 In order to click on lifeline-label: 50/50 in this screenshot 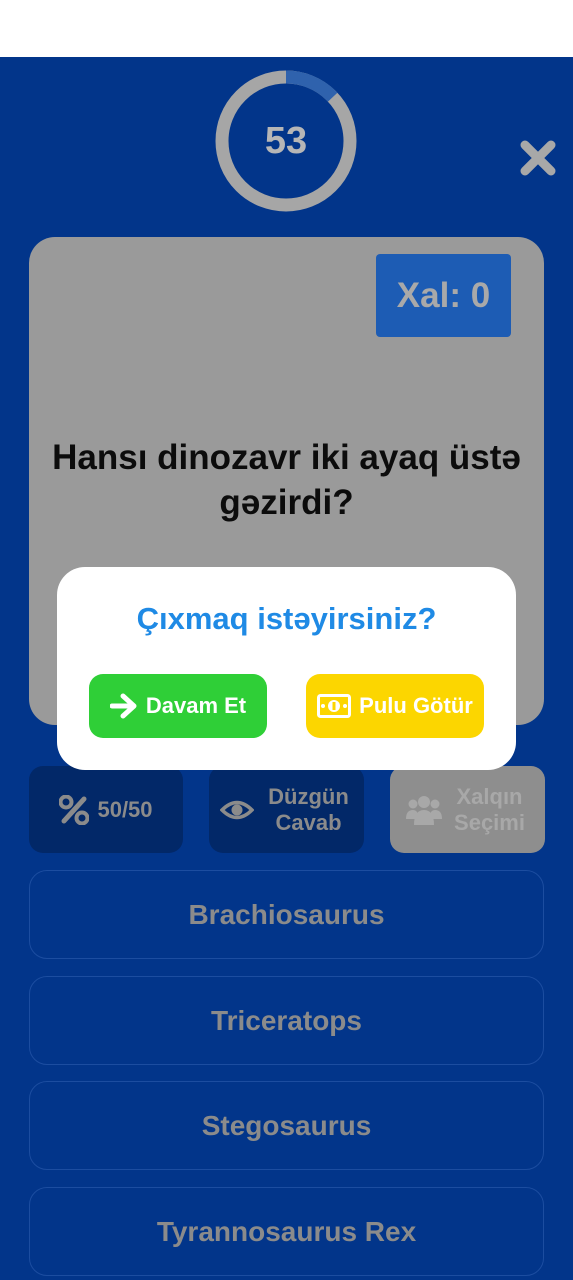, I will do `click(125, 809)`.